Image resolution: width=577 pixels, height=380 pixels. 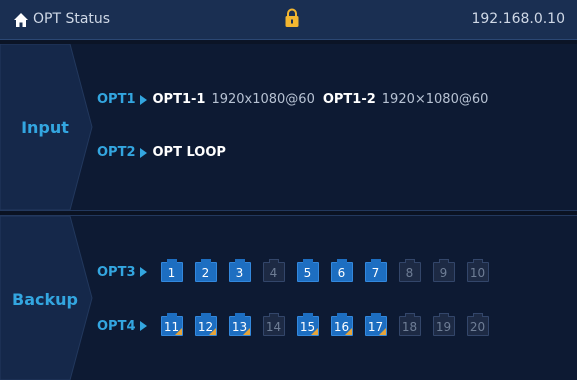 I want to click on port-label: 9, so click(x=443, y=273).